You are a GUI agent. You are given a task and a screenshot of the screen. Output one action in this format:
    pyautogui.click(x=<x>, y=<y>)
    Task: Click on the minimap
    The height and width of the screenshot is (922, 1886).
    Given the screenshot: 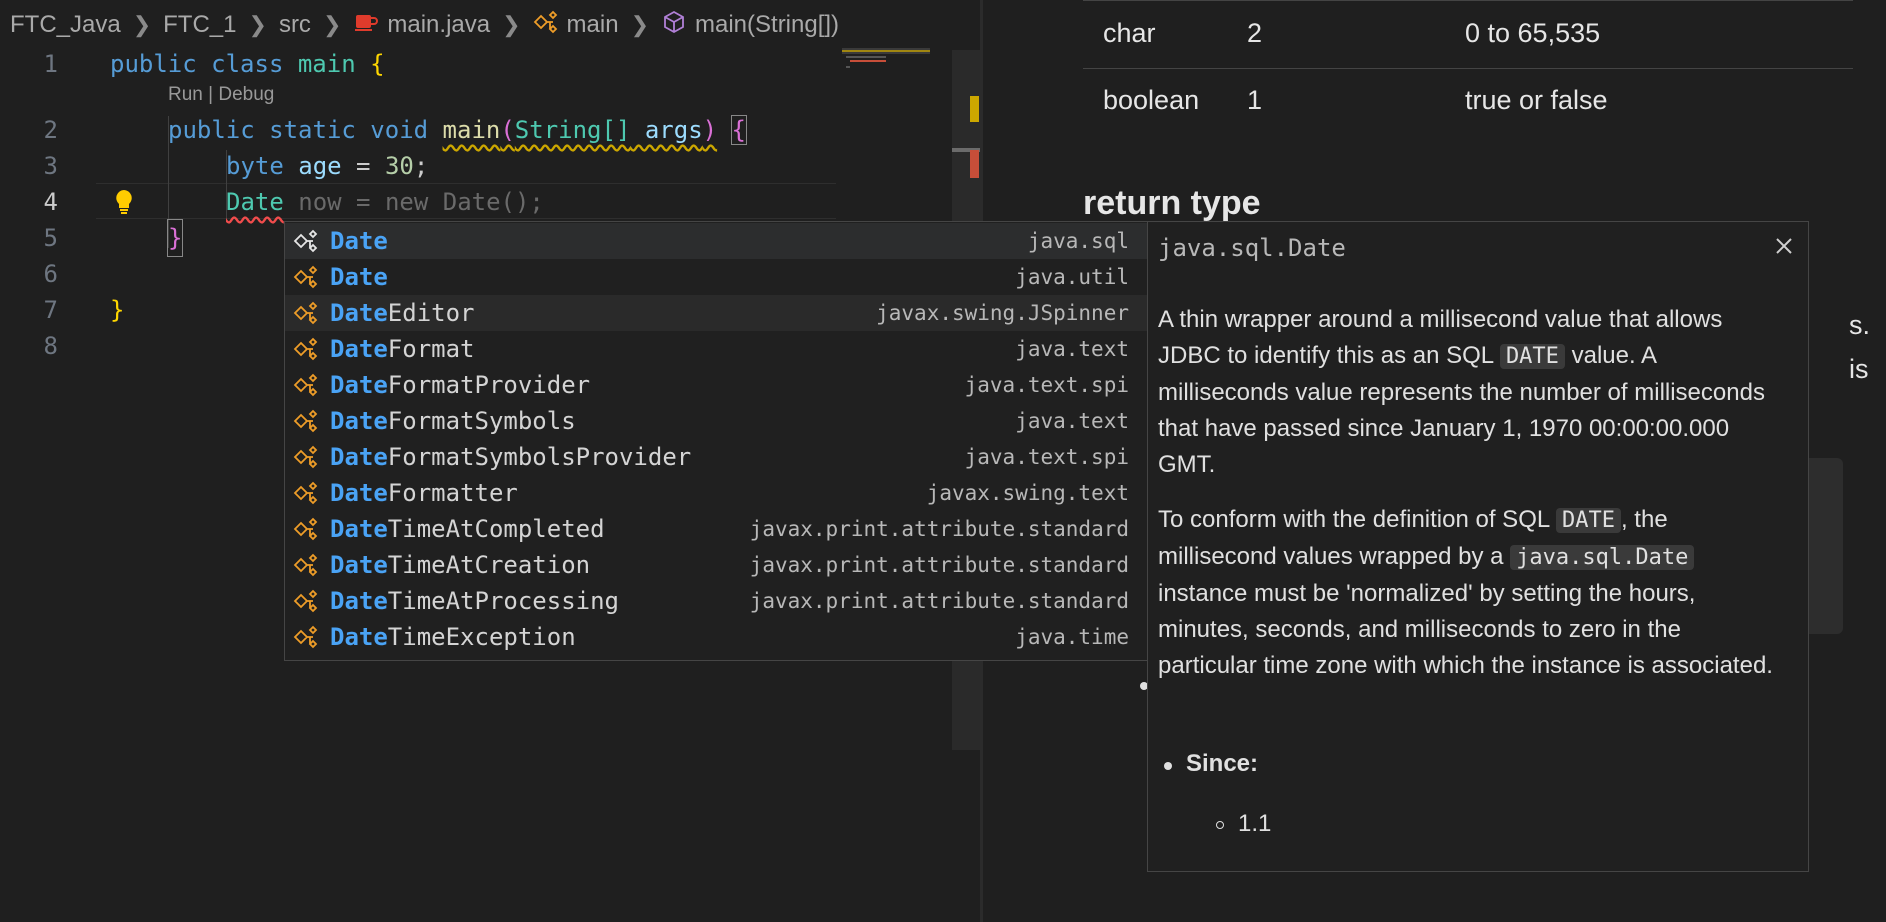 What is the action you would take?
    pyautogui.click(x=897, y=68)
    